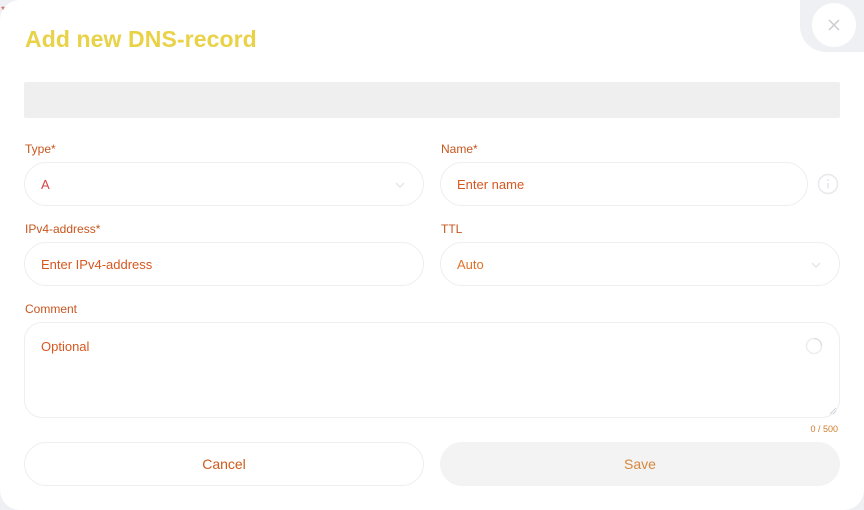 Image resolution: width=864 pixels, height=510 pixels. What do you see at coordinates (45, 184) in the screenshot?
I see `type-select-value: A` at bounding box center [45, 184].